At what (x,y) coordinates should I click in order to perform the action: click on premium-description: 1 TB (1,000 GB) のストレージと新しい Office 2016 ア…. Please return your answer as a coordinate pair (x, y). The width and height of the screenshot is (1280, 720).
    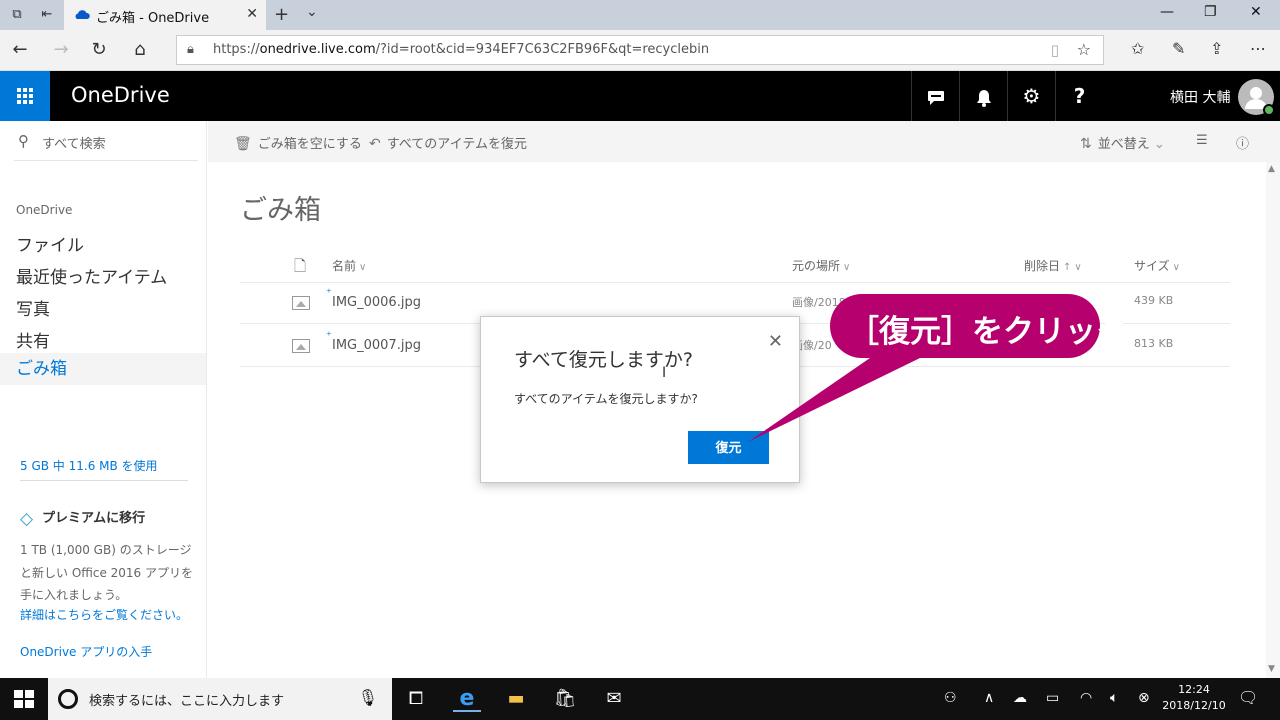
    Looking at the image, I should click on (107, 572).